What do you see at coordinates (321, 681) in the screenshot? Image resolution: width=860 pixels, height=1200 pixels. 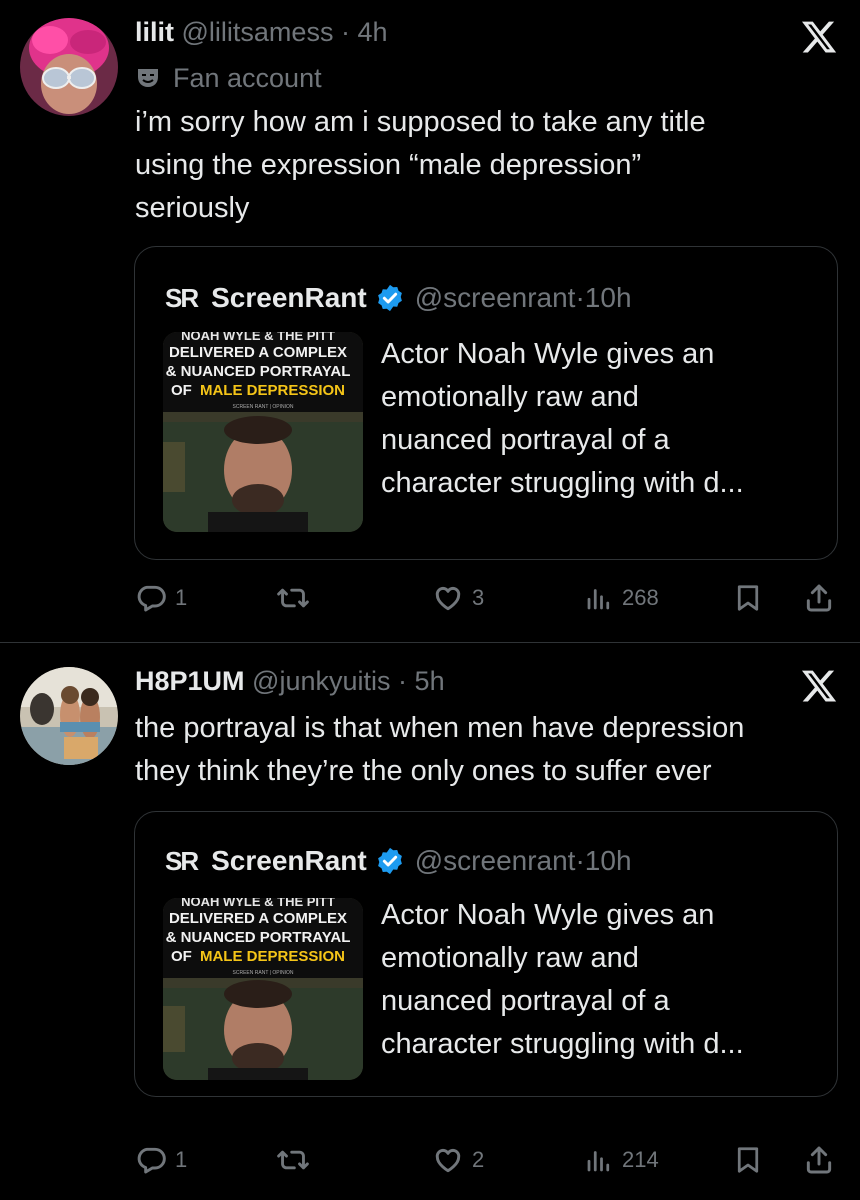 I see `handle: @junkyuitis` at bounding box center [321, 681].